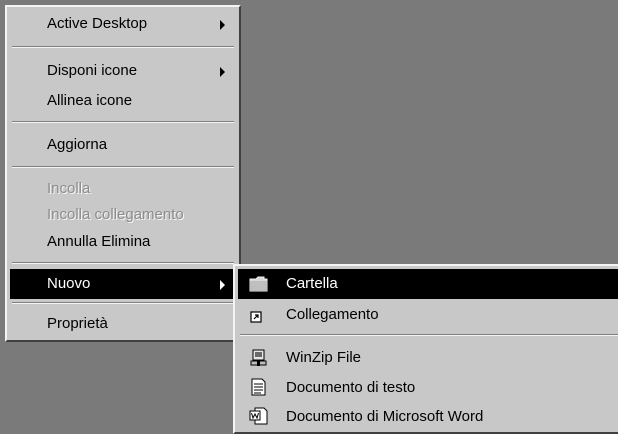  Describe the element at coordinates (428, 284) in the screenshot. I see `submenu-item-cartella: Cartella` at that location.